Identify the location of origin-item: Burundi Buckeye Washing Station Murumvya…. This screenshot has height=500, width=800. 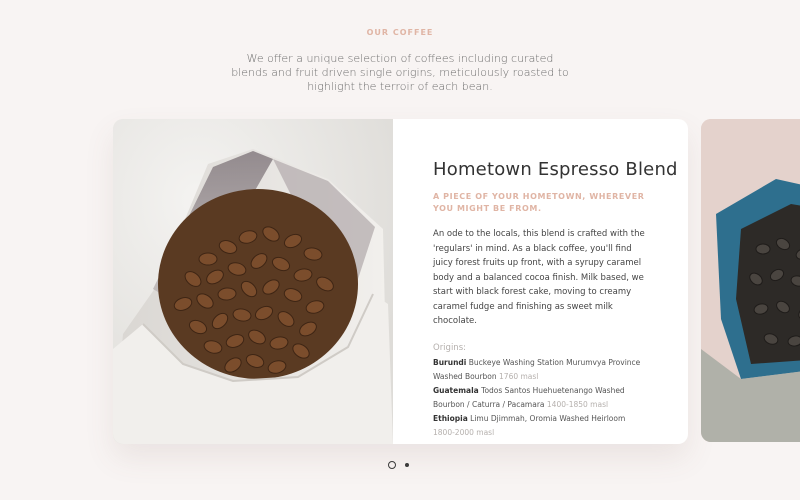
(540, 370).